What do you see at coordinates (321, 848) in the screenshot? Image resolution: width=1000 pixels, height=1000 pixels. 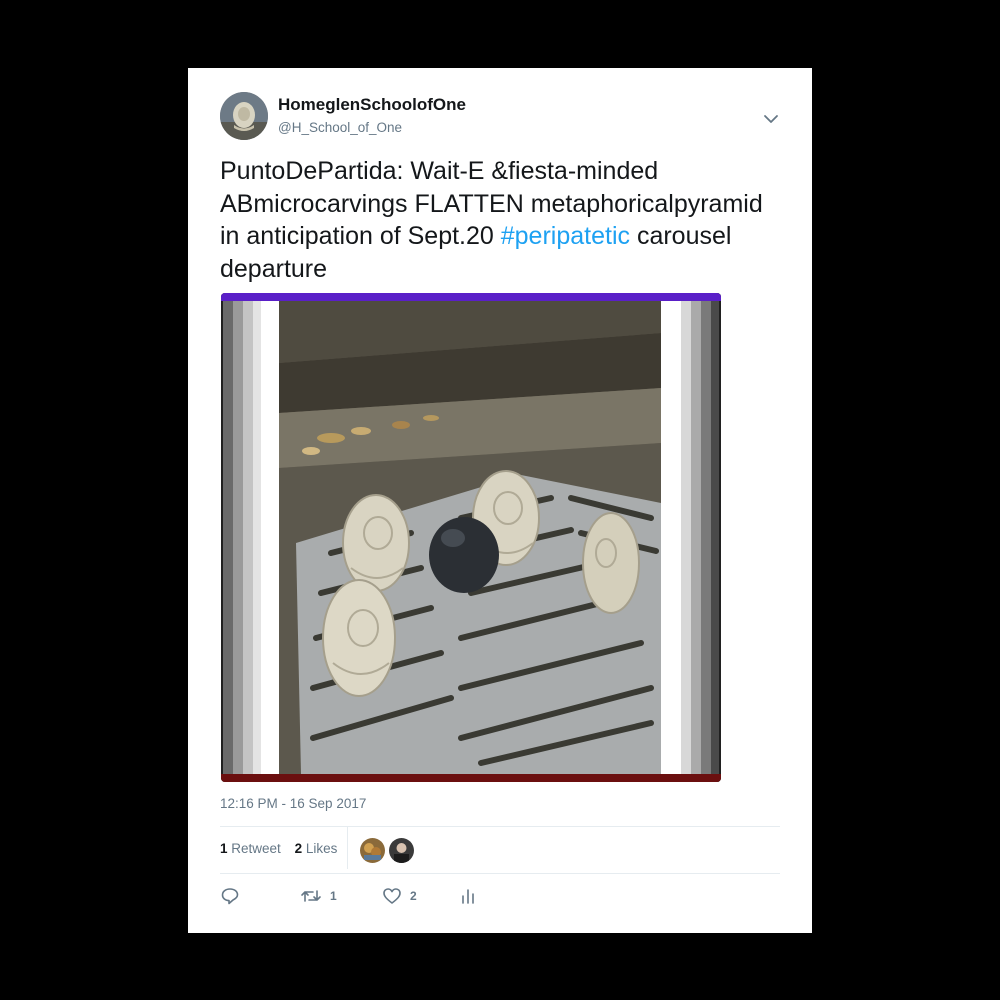 I see `likes-label: Likes` at bounding box center [321, 848].